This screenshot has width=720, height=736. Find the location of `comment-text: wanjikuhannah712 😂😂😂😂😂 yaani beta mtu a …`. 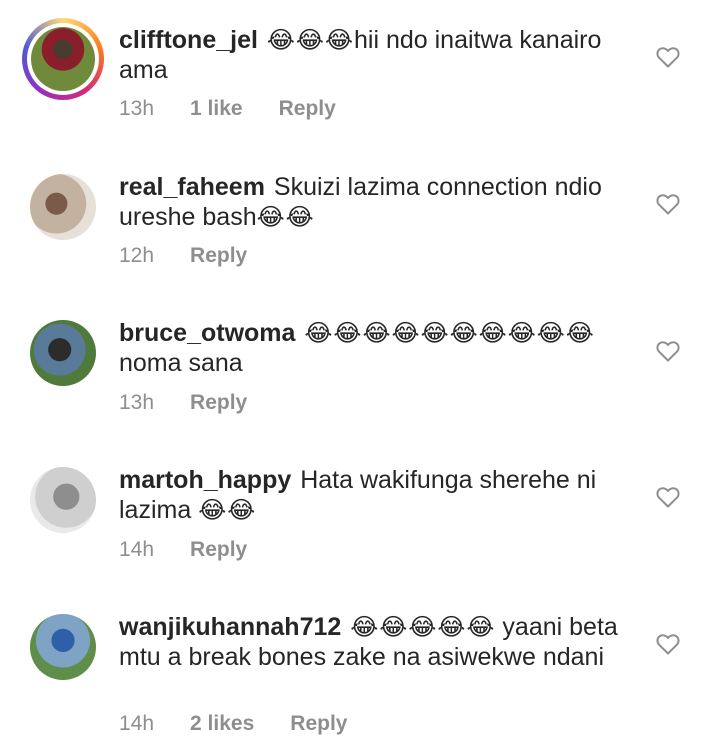

comment-text: wanjikuhannah712 😂😂😂😂😂 yaani beta mtu a … is located at coordinates (379, 642).